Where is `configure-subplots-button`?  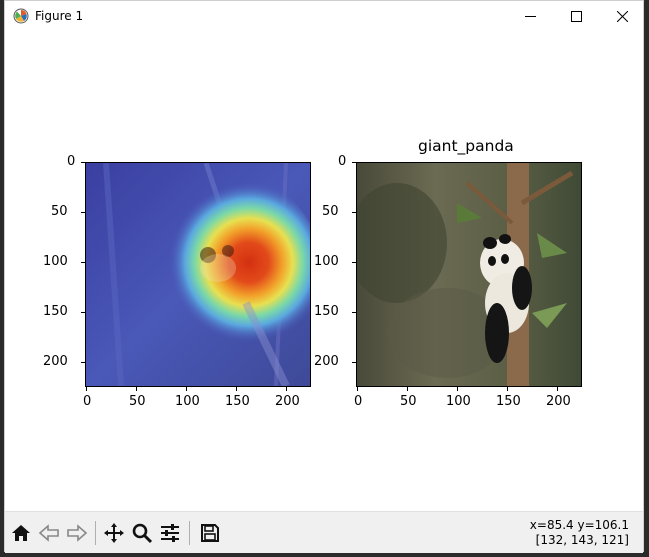 configure-subplots-button is located at coordinates (170, 533).